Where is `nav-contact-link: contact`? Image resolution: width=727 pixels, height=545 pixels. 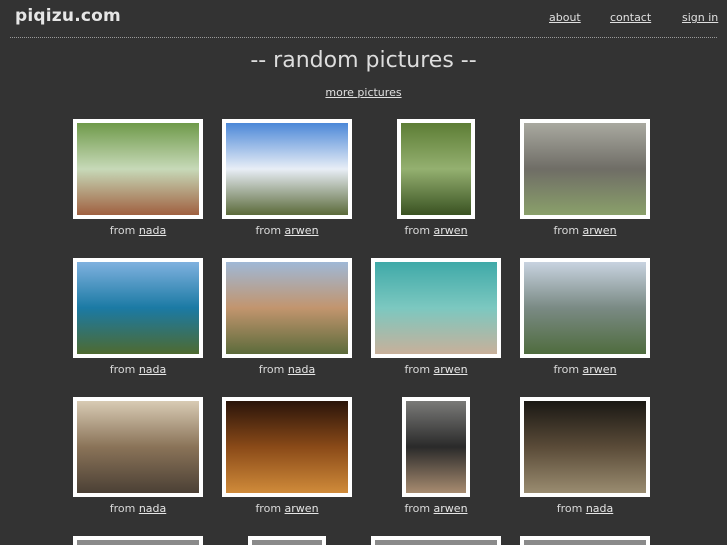
nav-contact-link: contact is located at coordinates (630, 17).